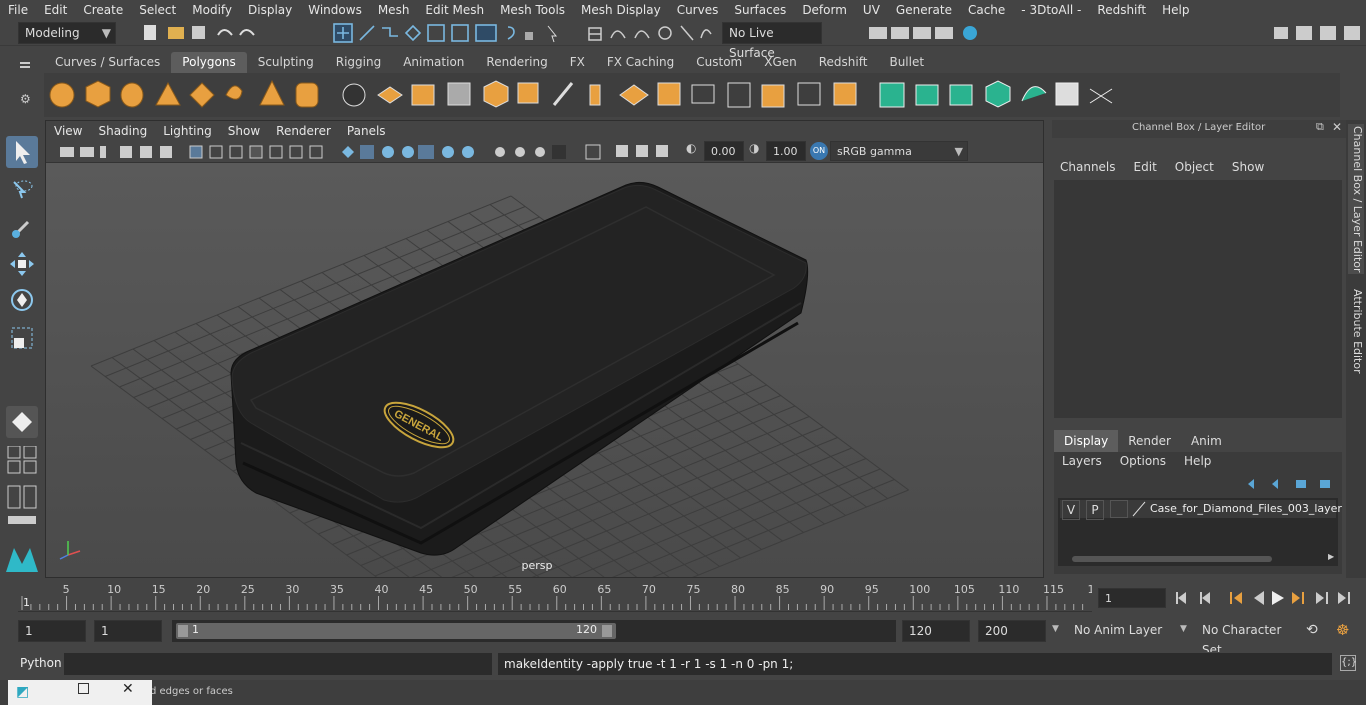 The height and width of the screenshot is (705, 1366). Describe the element at coordinates (906, 62) in the screenshot. I see `tab-bullet: Bullet` at that location.